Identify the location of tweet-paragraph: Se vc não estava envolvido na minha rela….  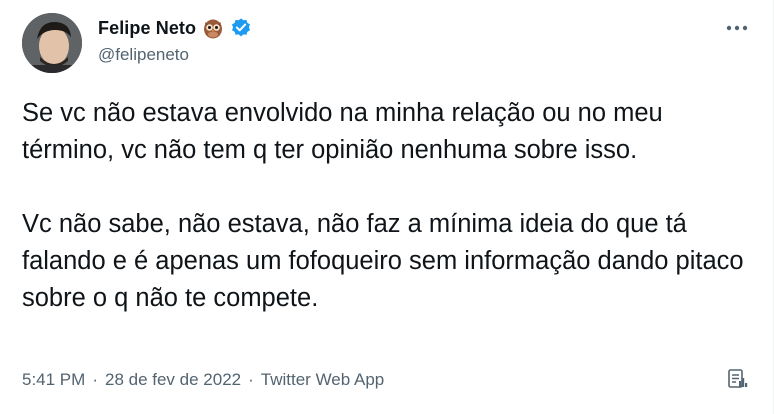
(342, 131).